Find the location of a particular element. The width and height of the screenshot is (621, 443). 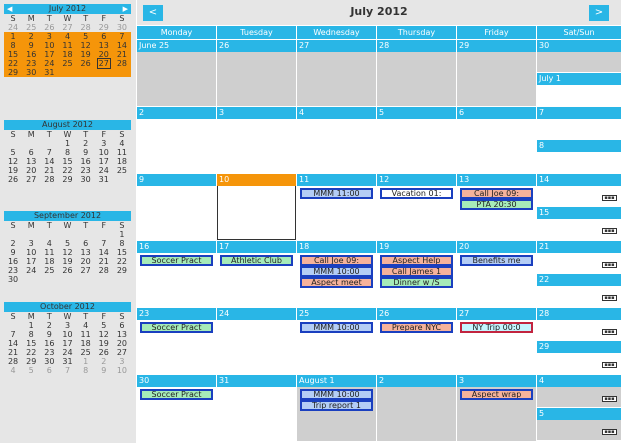

day-cell: 20 Benefits me is located at coordinates (496, 274).